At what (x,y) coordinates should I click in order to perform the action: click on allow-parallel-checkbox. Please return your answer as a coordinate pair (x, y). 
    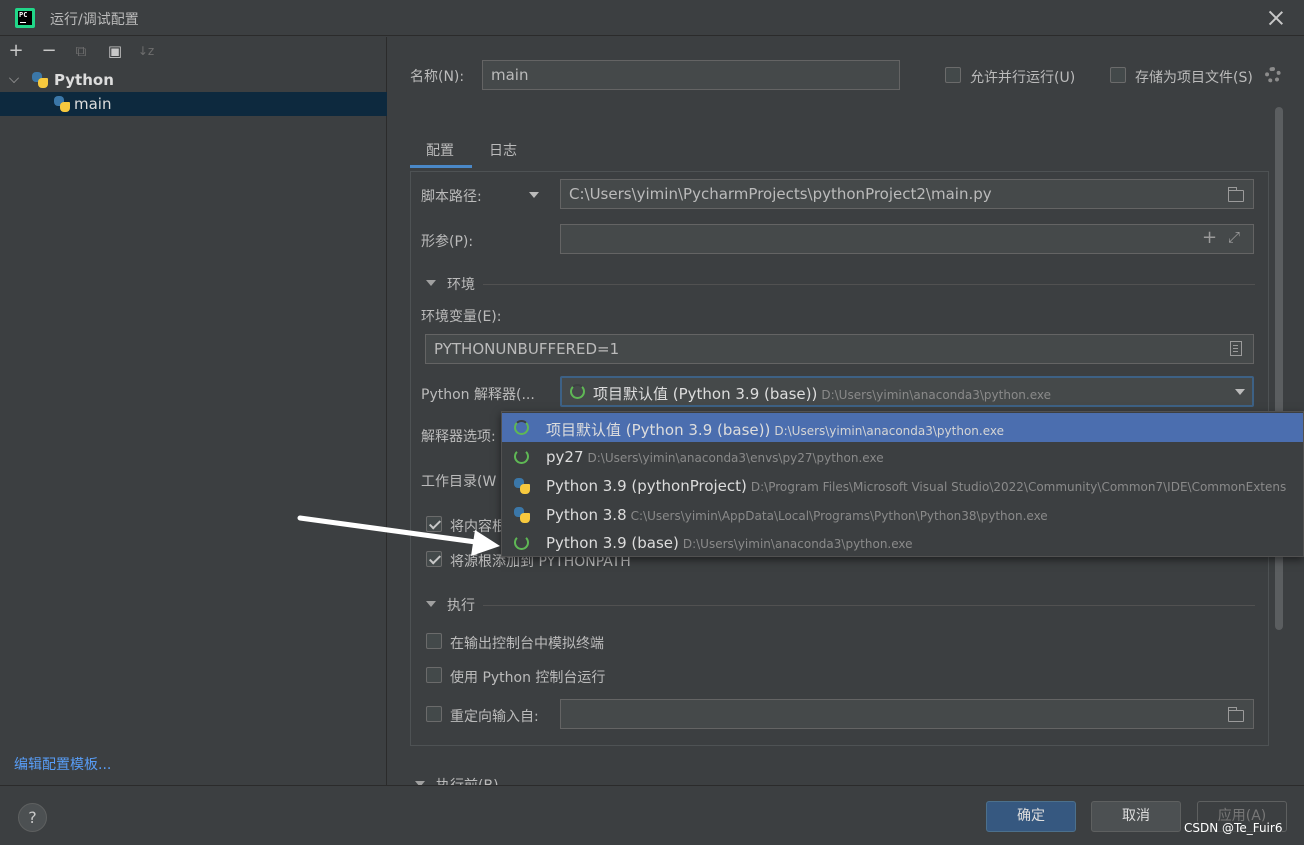
    Looking at the image, I should click on (953, 75).